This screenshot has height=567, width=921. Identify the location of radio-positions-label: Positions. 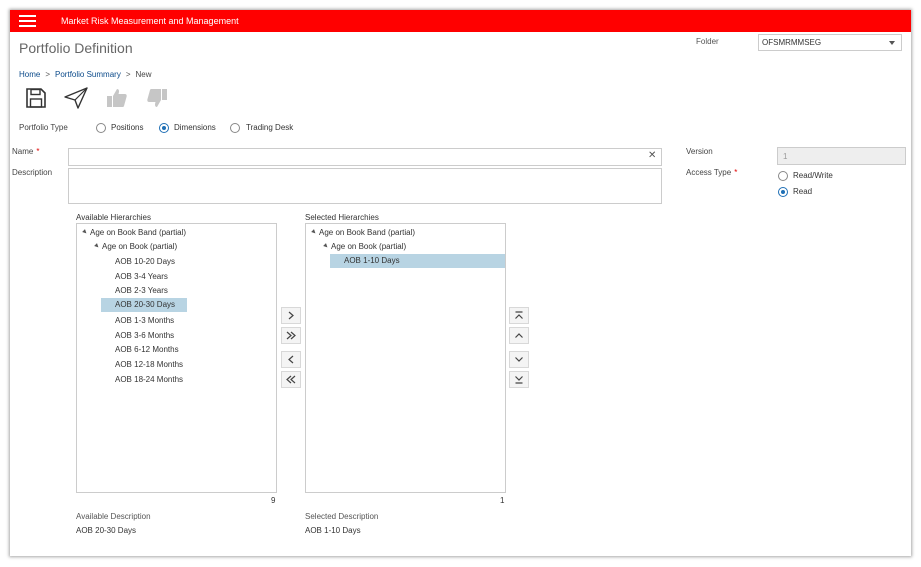
(127, 127).